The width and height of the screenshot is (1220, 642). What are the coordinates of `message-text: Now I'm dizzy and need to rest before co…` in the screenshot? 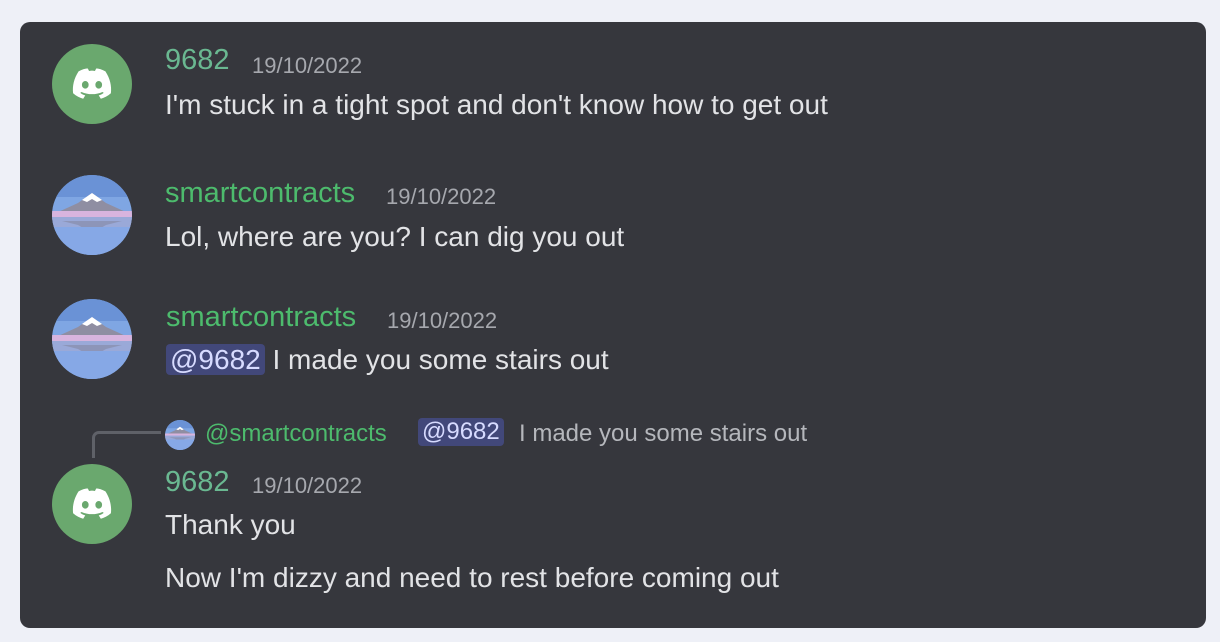 It's located at (472, 577).